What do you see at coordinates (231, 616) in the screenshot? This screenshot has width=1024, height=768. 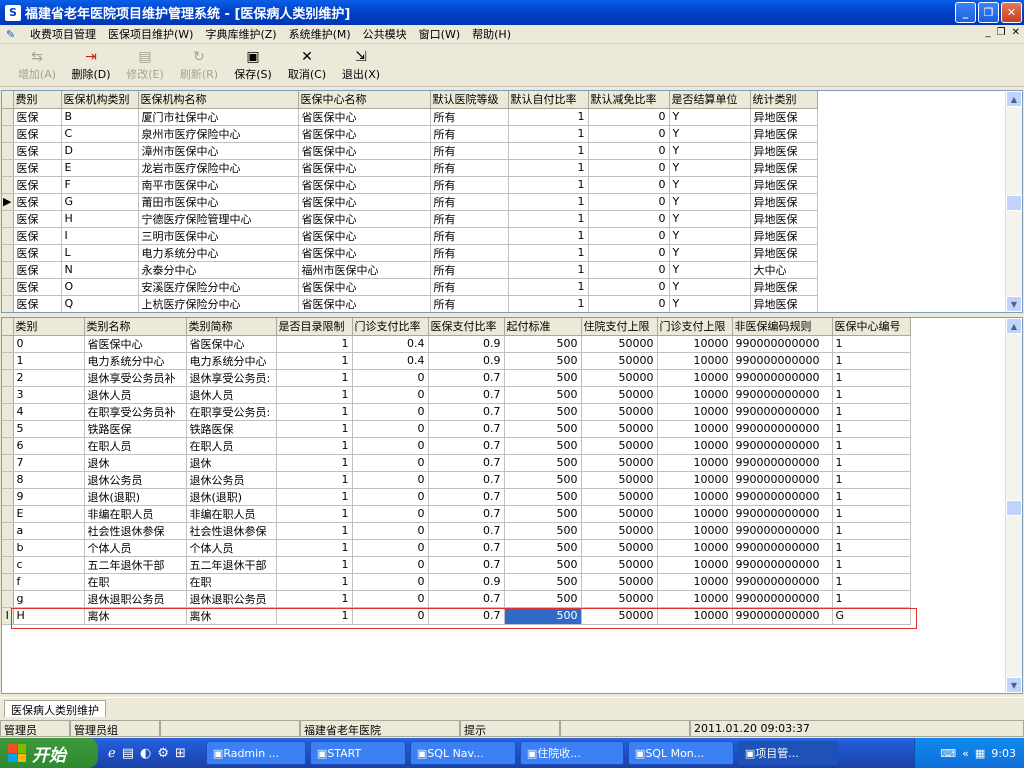 I see `table-cell: 离休` at bounding box center [231, 616].